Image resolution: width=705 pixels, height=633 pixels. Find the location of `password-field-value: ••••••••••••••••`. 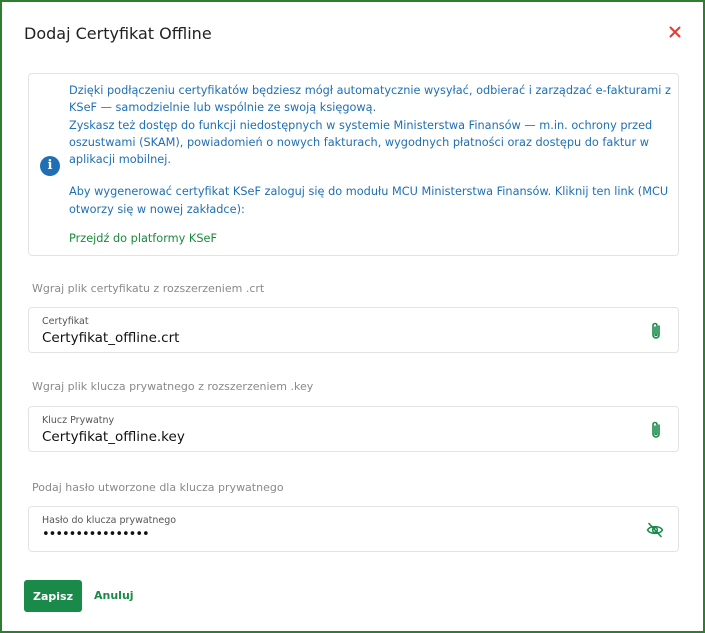

password-field-value: •••••••••••••••• is located at coordinates (96, 534).